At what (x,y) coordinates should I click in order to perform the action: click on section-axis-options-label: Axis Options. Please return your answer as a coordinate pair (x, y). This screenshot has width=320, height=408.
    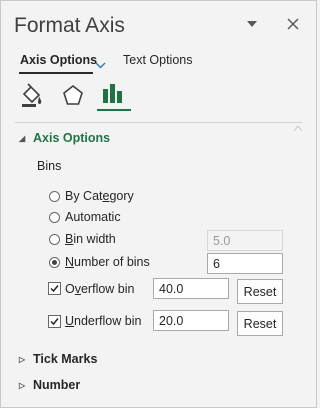
    Looking at the image, I should click on (72, 138).